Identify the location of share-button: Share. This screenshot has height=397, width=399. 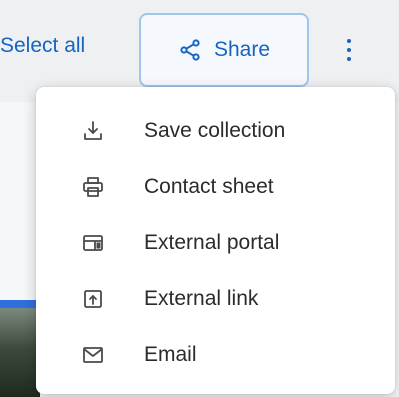
(224, 50).